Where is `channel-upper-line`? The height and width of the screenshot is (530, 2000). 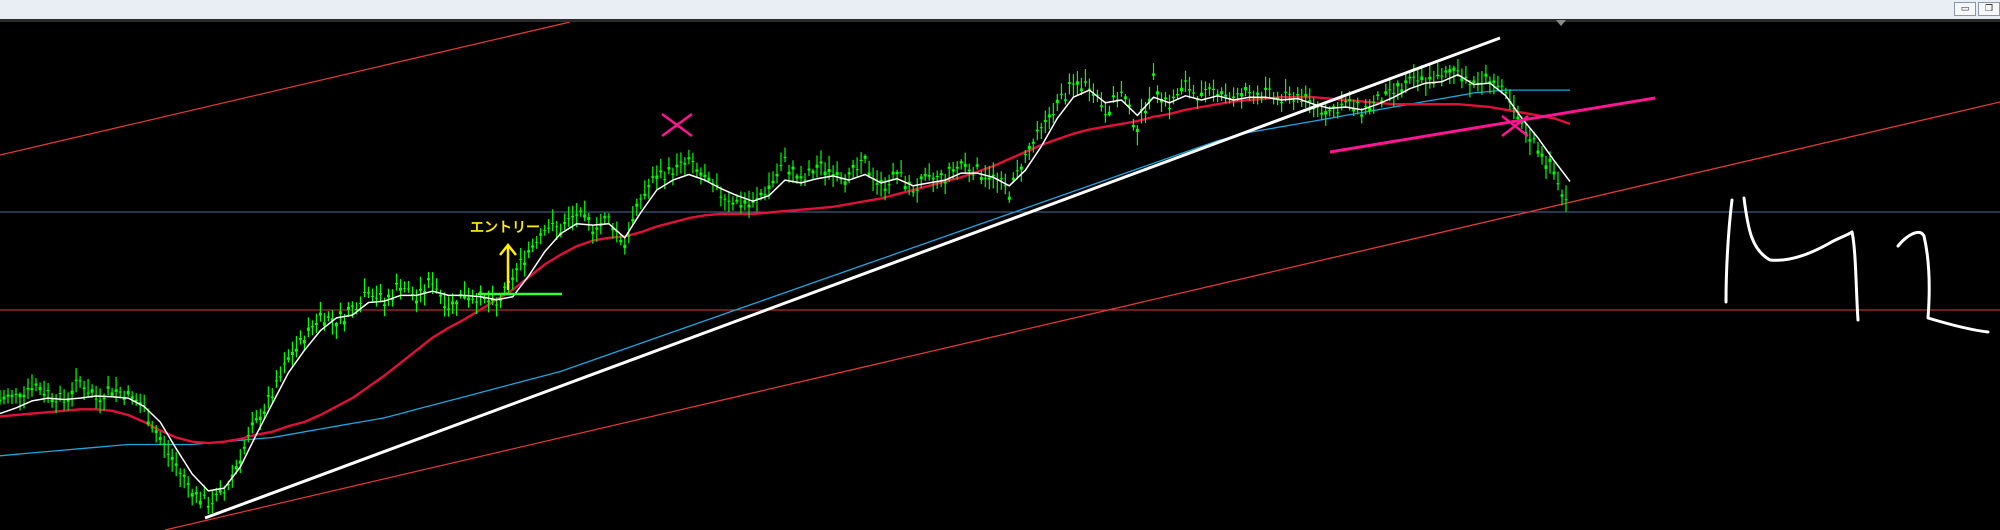 channel-upper-line is located at coordinates (285, 89).